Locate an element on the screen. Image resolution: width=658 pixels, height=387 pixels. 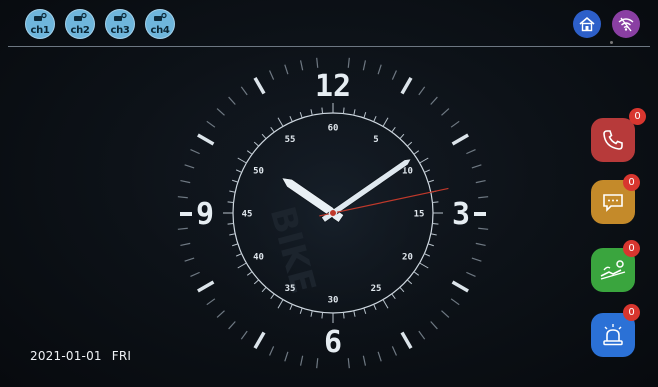
alarm-badge: 0 is located at coordinates (631, 312).